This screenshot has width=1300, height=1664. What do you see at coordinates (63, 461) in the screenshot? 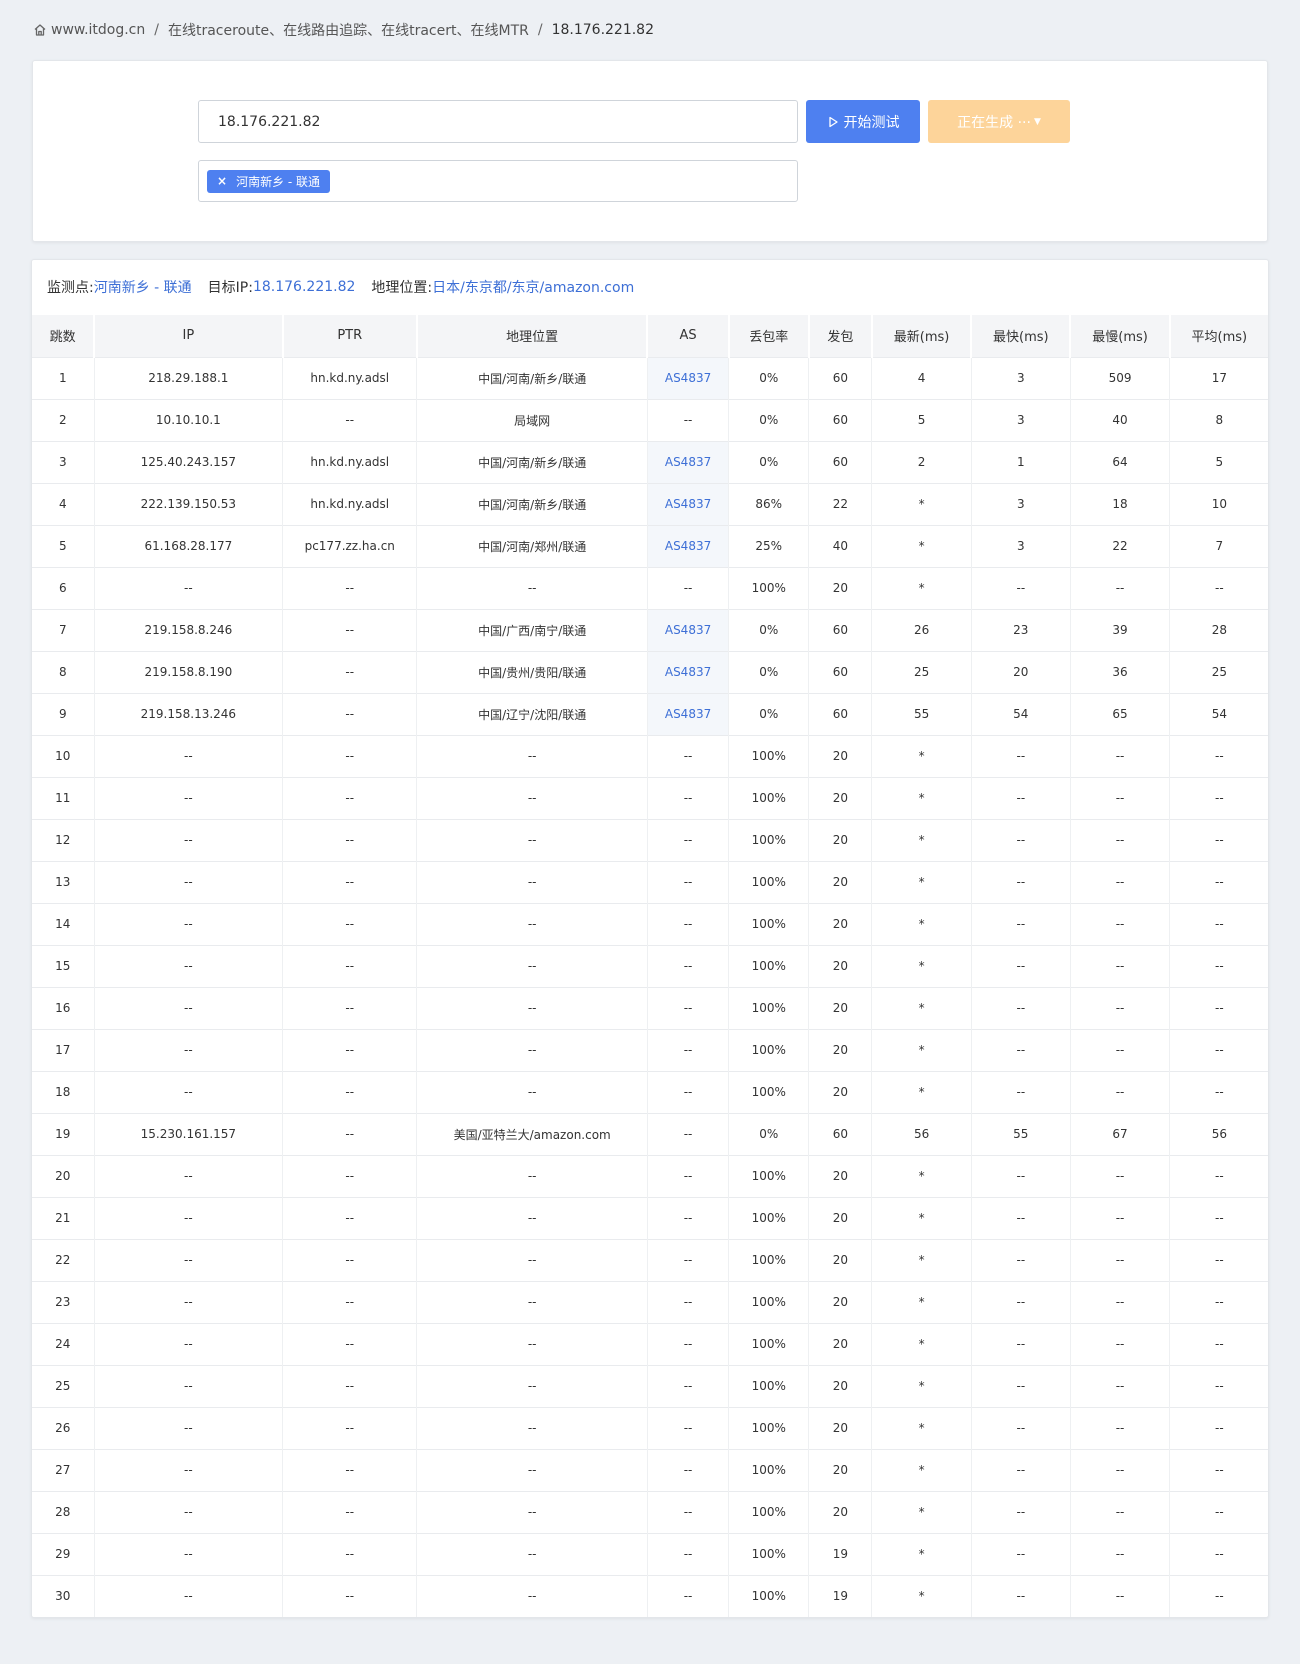
I see `cell-hop: 3` at bounding box center [63, 461].